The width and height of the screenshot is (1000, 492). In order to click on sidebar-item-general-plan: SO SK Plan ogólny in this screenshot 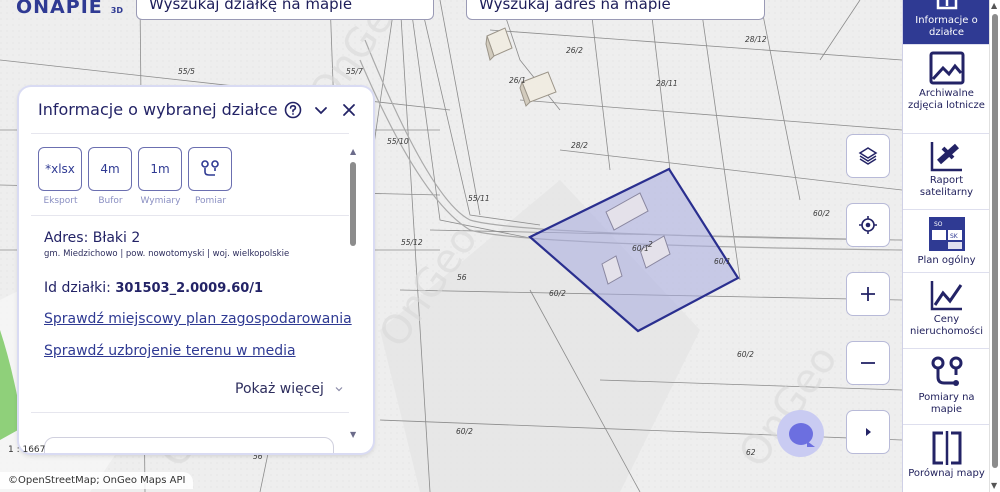, I will do `click(946, 241)`.